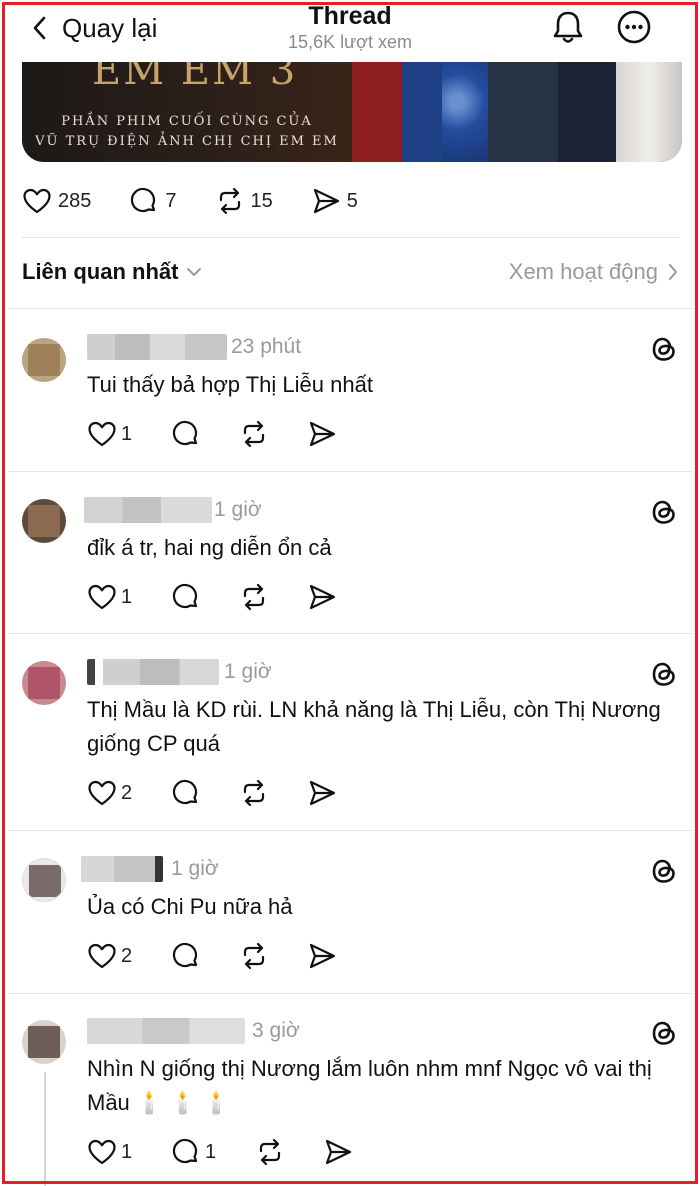 The height and width of the screenshot is (1186, 700). I want to click on reply-button: 1, so click(213, 1152).